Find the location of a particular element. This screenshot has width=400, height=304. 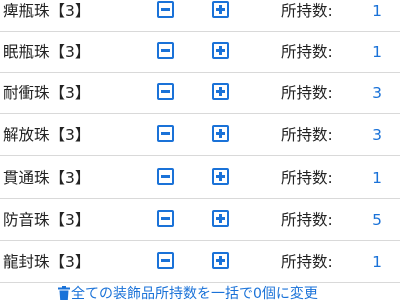

jewel-name: 解放珠【3】 is located at coordinates (47, 135).